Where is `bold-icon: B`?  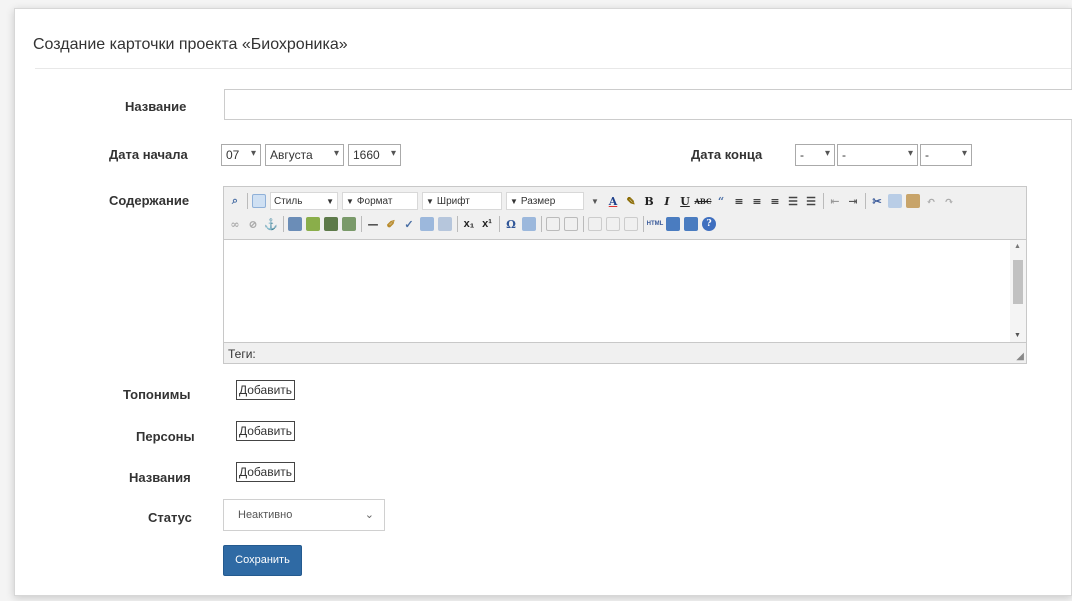
bold-icon: B is located at coordinates (649, 201).